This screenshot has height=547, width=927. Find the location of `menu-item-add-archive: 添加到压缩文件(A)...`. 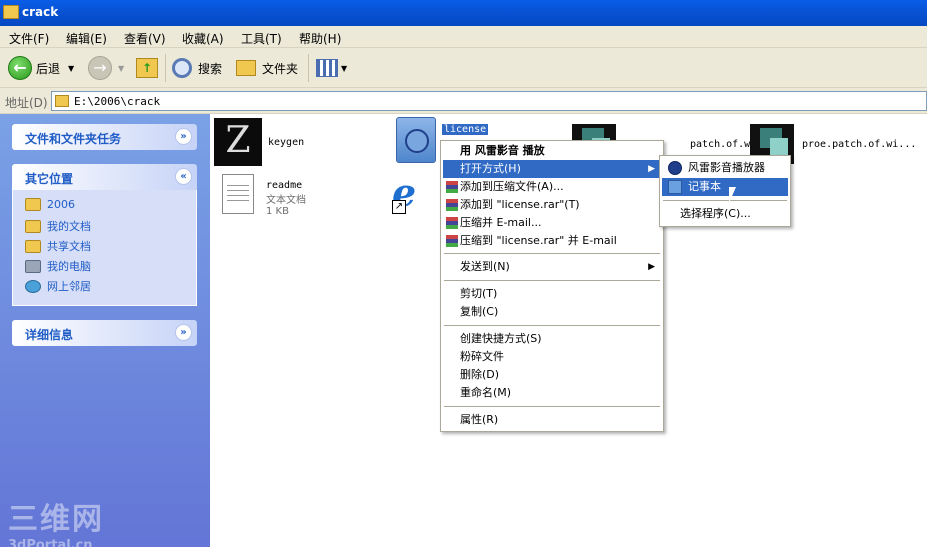

menu-item-add-archive: 添加到压缩文件(A)... is located at coordinates (552, 187).